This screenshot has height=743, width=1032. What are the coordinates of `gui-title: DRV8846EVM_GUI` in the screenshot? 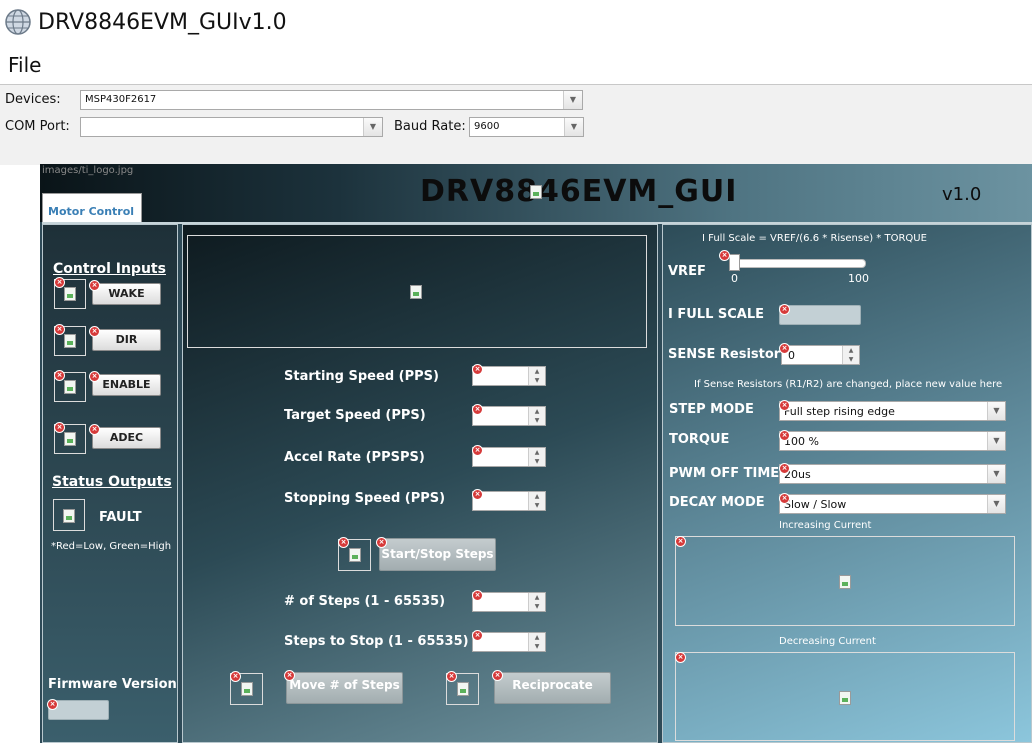 It's located at (579, 191).